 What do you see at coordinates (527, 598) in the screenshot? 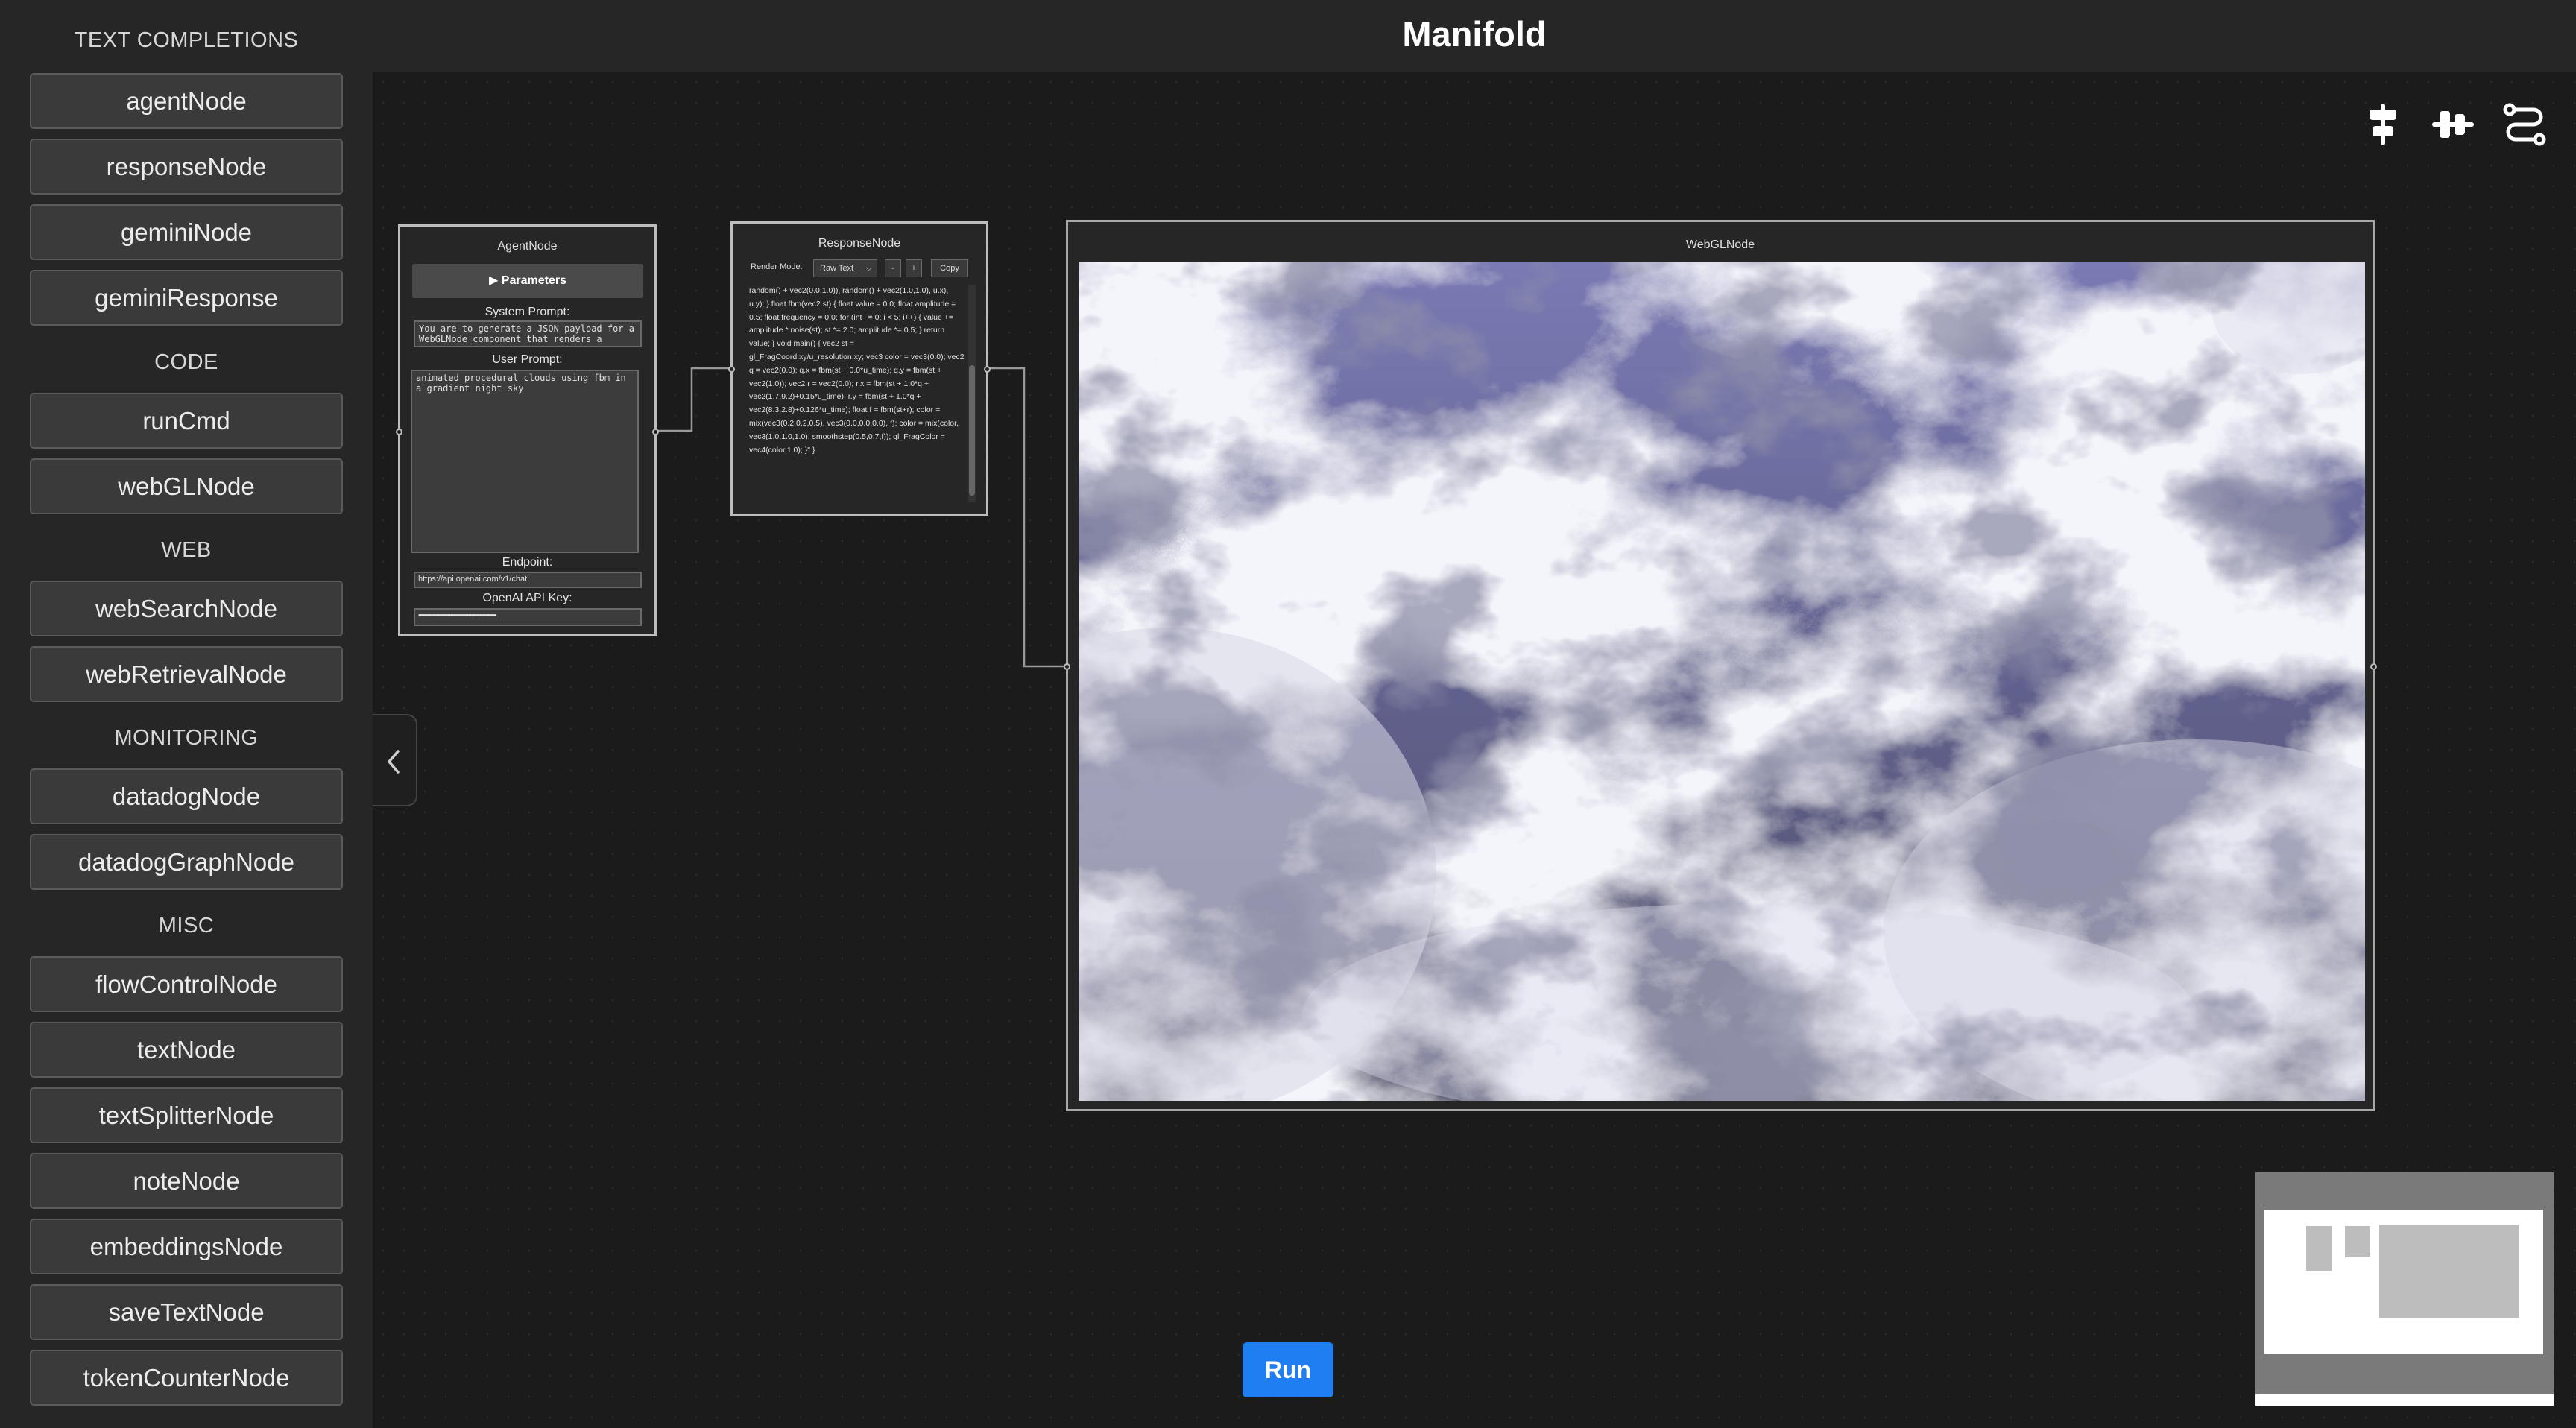
I see `api-key-label: OpenAI API Key:` at bounding box center [527, 598].